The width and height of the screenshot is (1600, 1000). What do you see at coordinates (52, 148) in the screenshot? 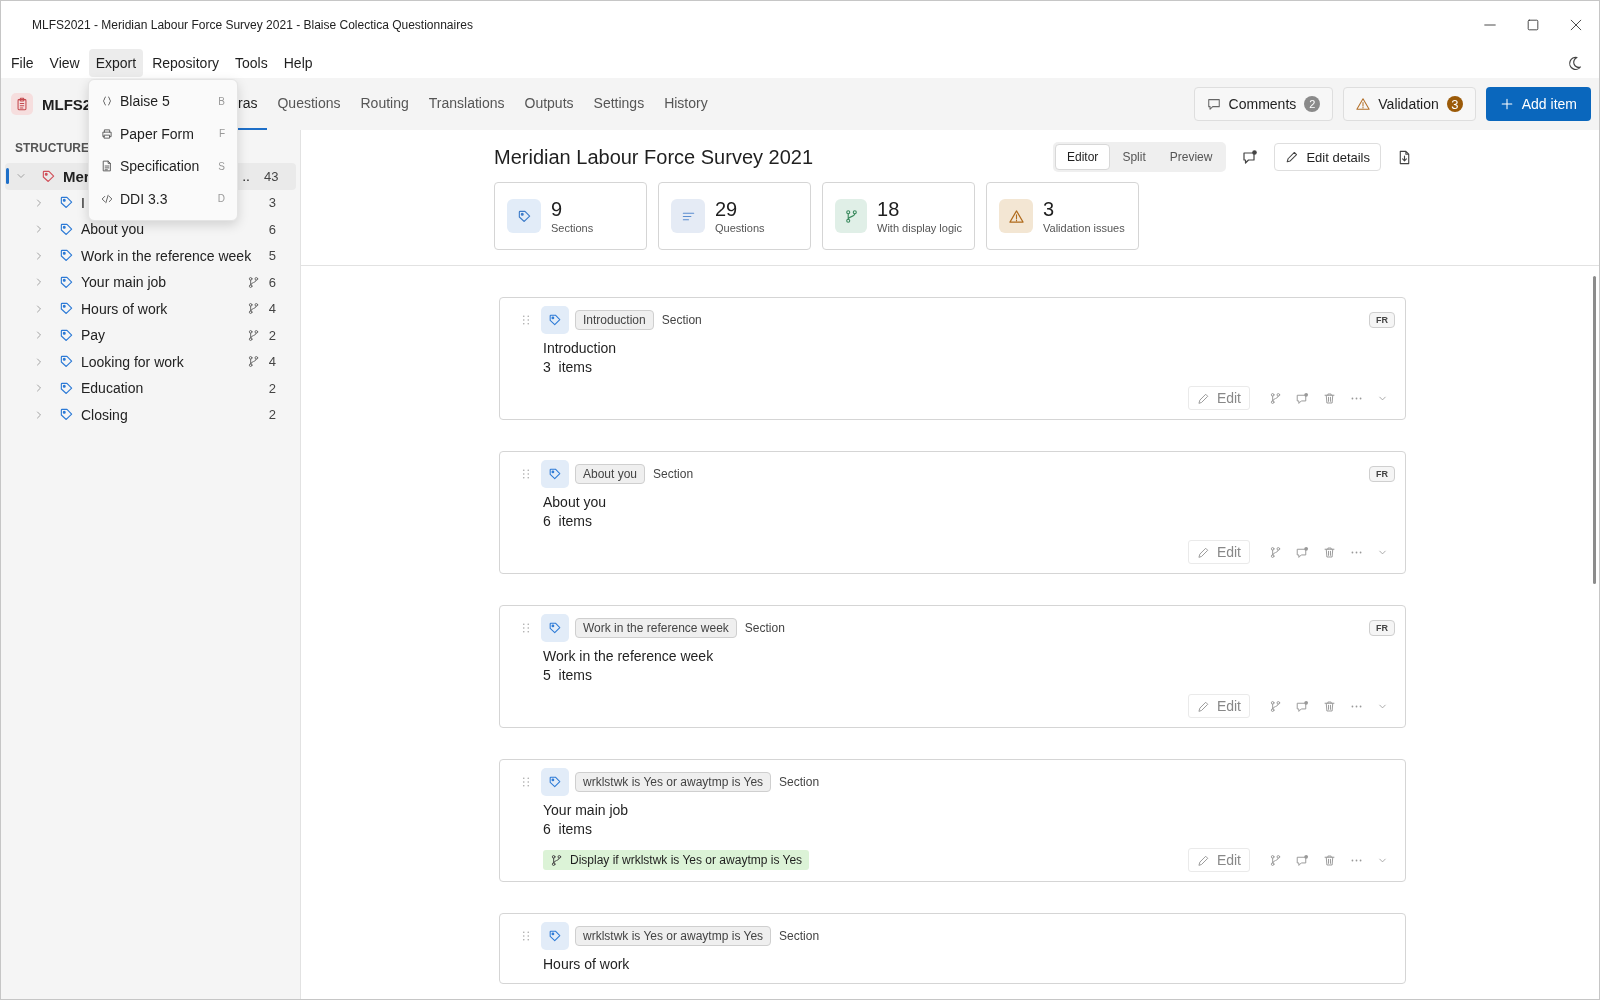
I see `sidebar-heading: STRUCTURE` at bounding box center [52, 148].